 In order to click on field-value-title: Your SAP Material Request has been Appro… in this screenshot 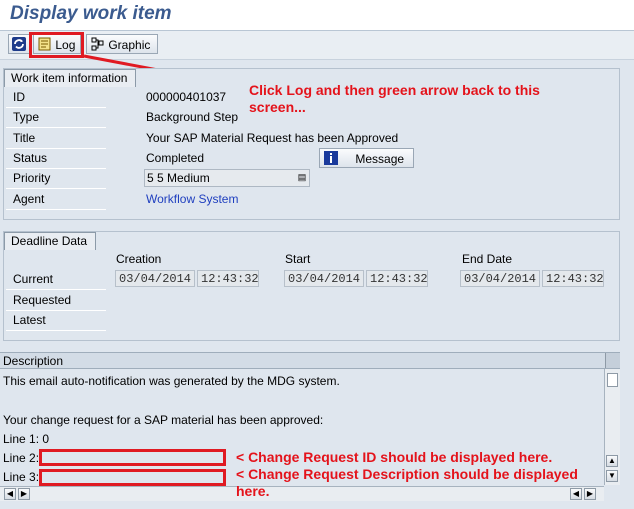, I will do `click(272, 138)`.